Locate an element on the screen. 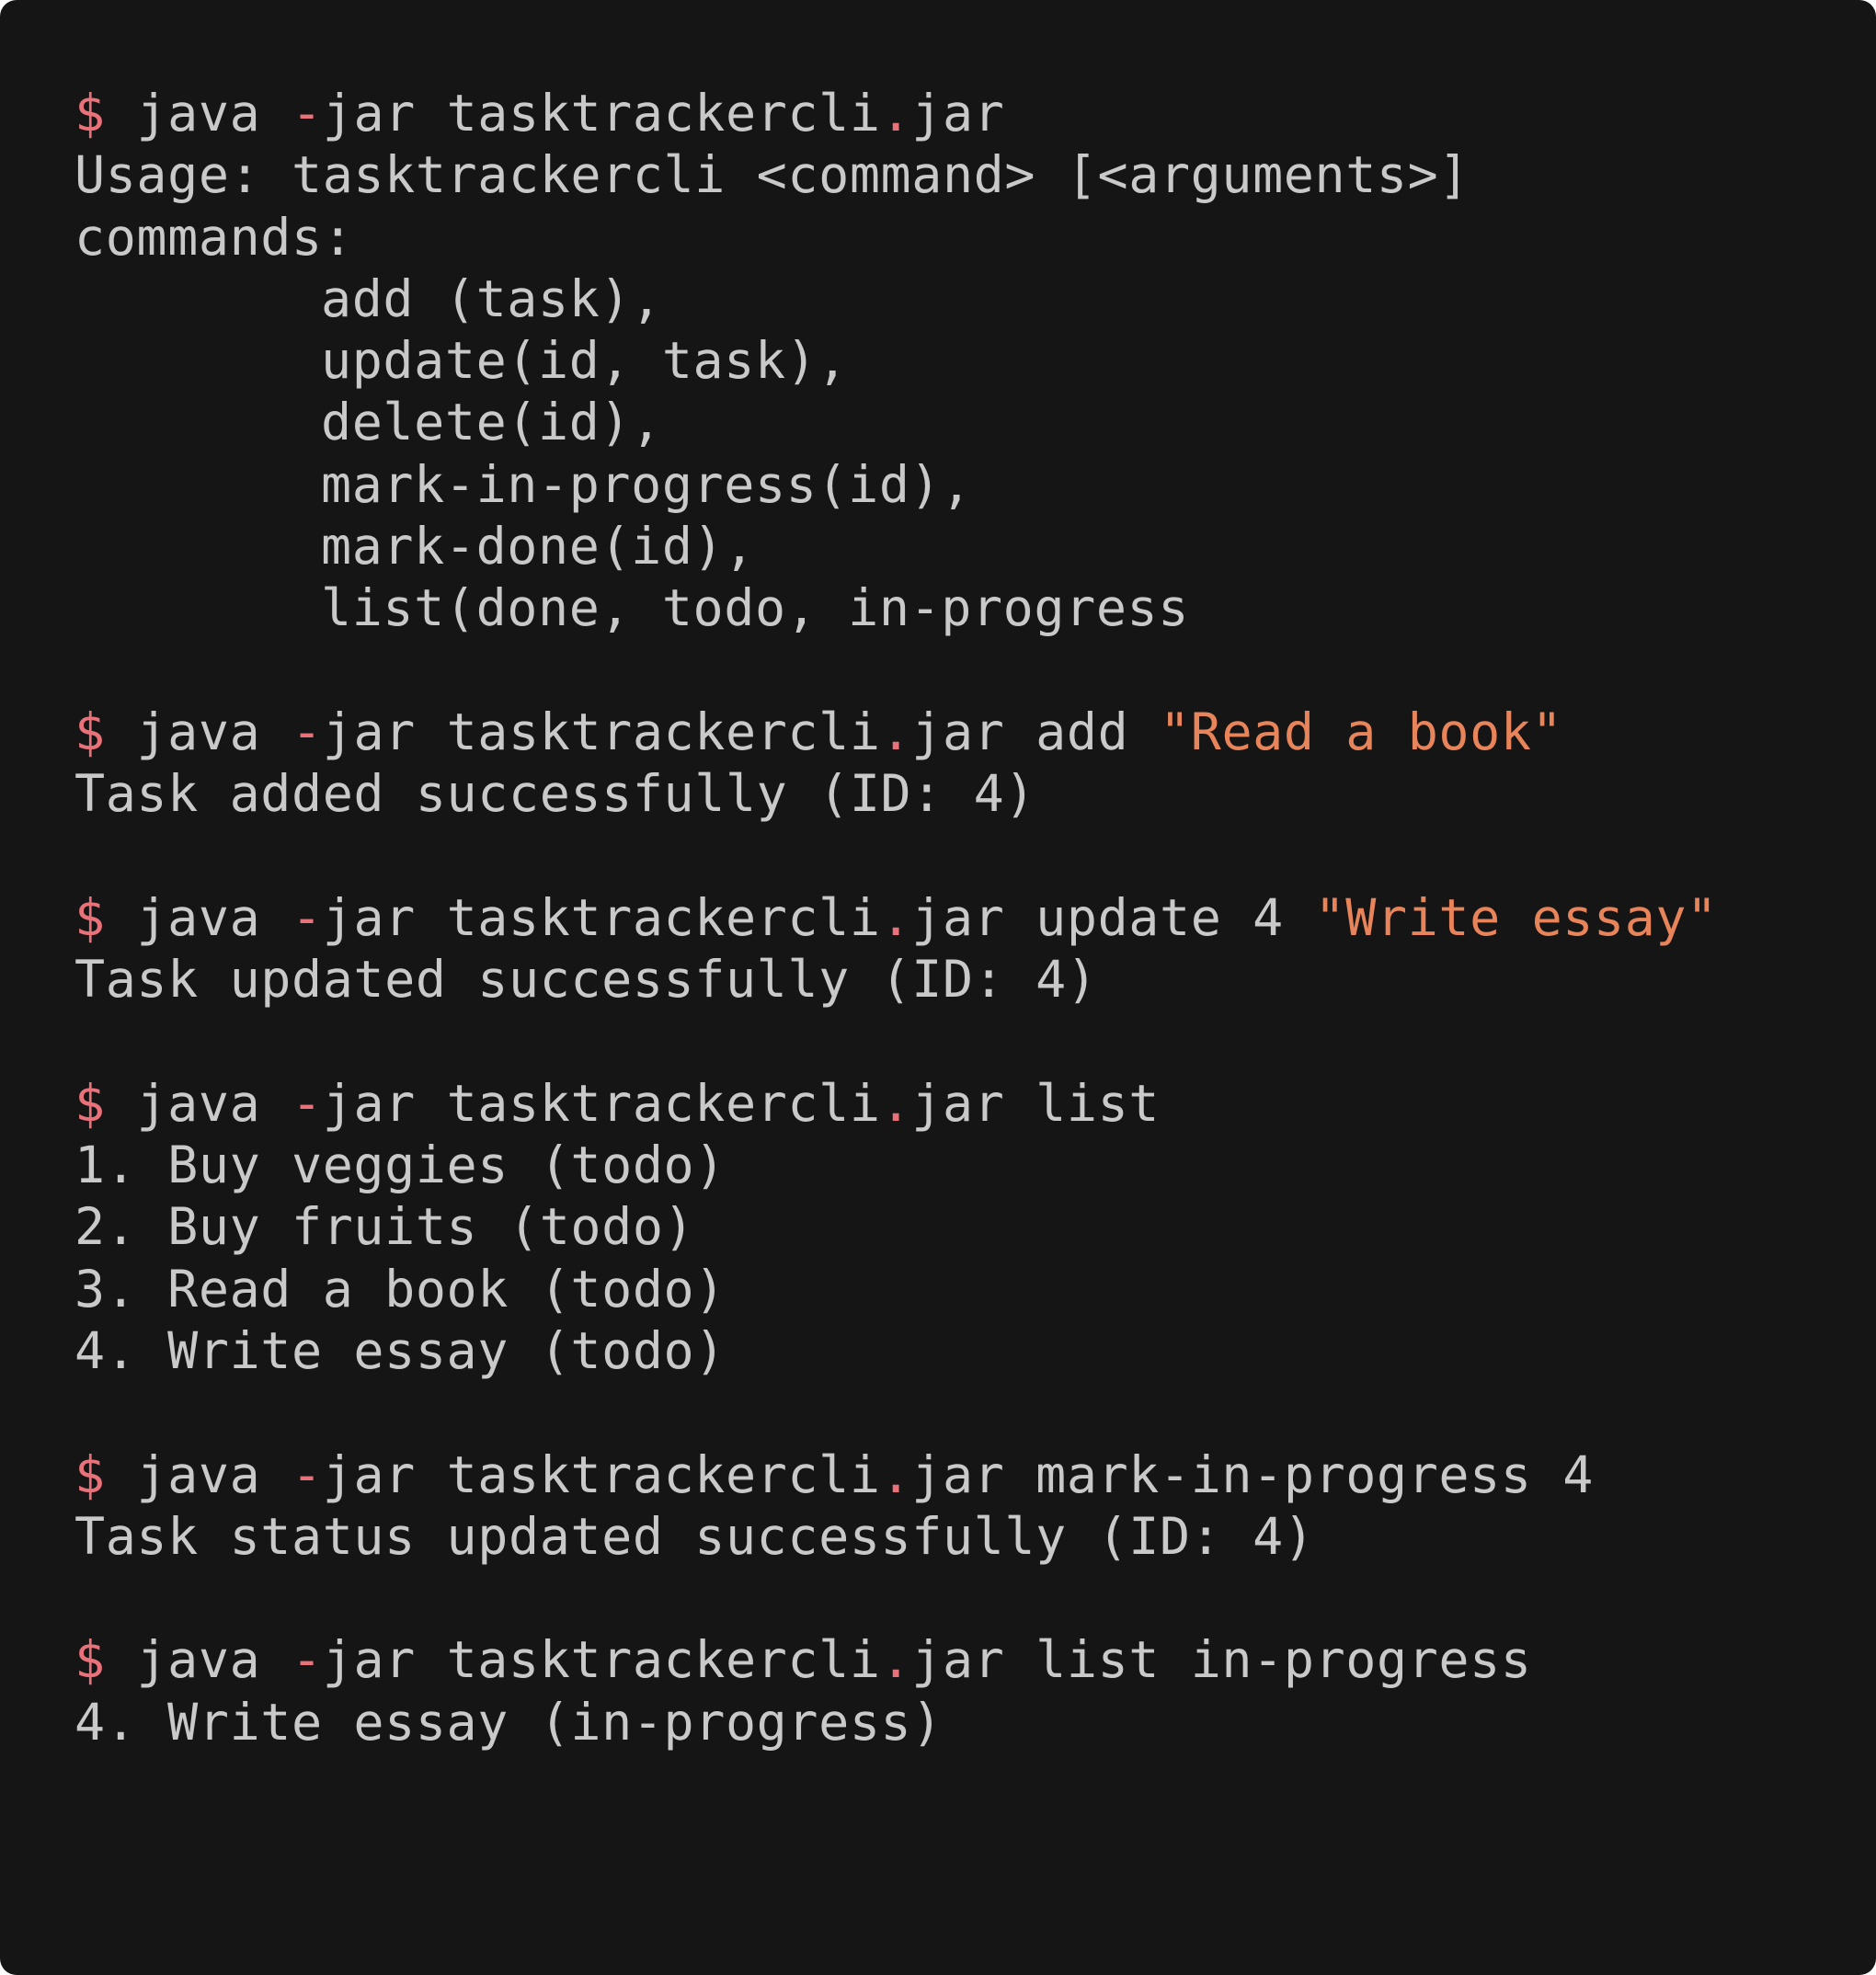 This screenshot has height=1975, width=1876. task-list-item: 4. Write essay (in-progress) is located at coordinates (508, 1722).